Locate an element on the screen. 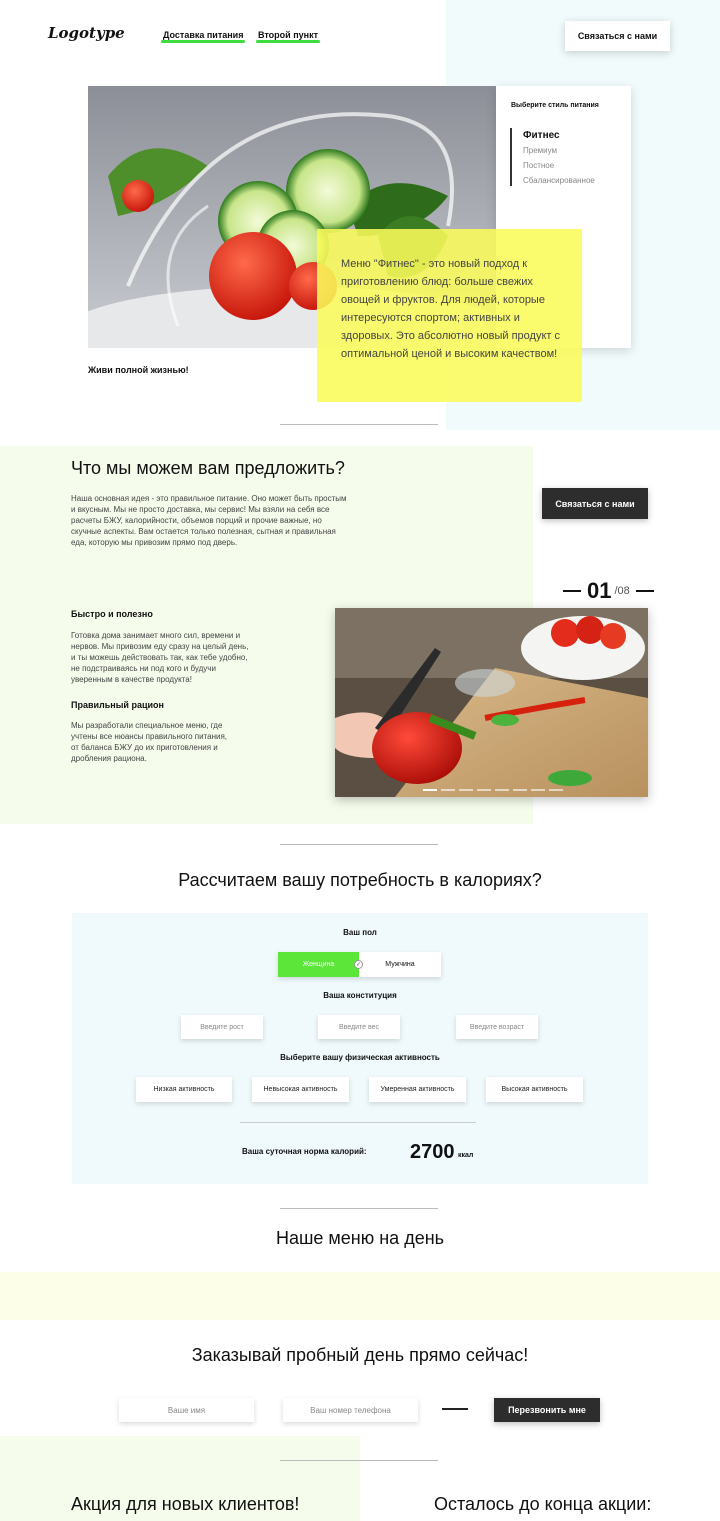 This screenshot has height=1521, width=720. result-label: Ваша суточная норма калорий: is located at coordinates (304, 1151).